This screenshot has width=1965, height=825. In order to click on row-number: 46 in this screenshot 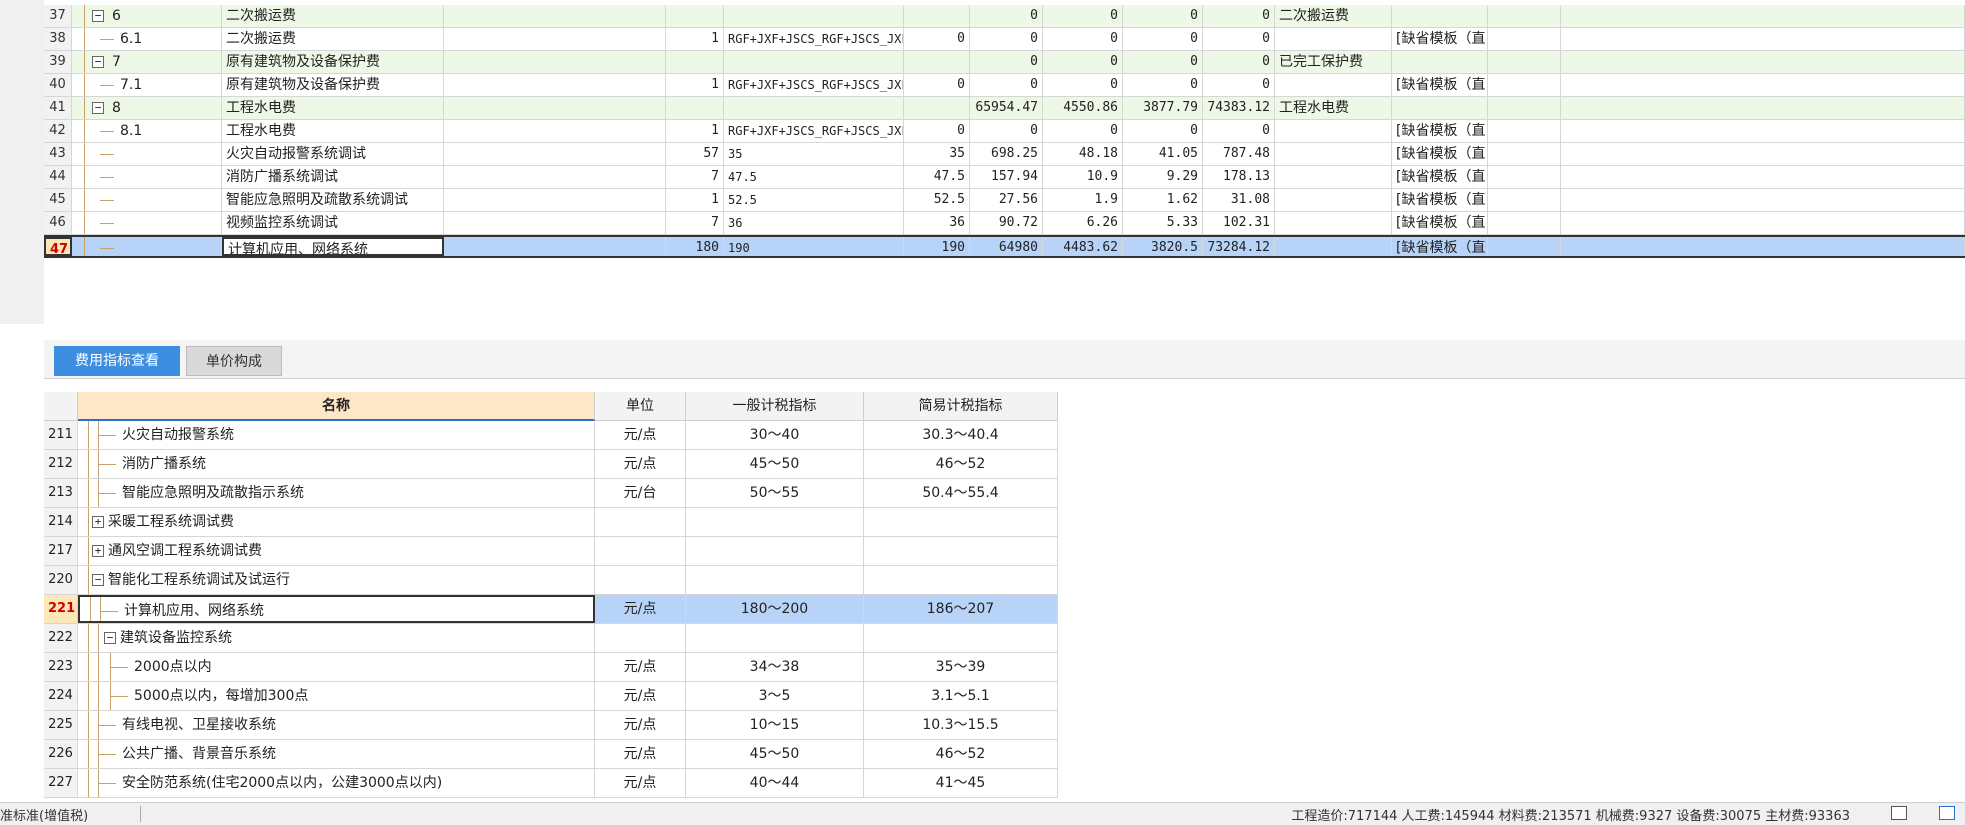, I will do `click(58, 223)`.